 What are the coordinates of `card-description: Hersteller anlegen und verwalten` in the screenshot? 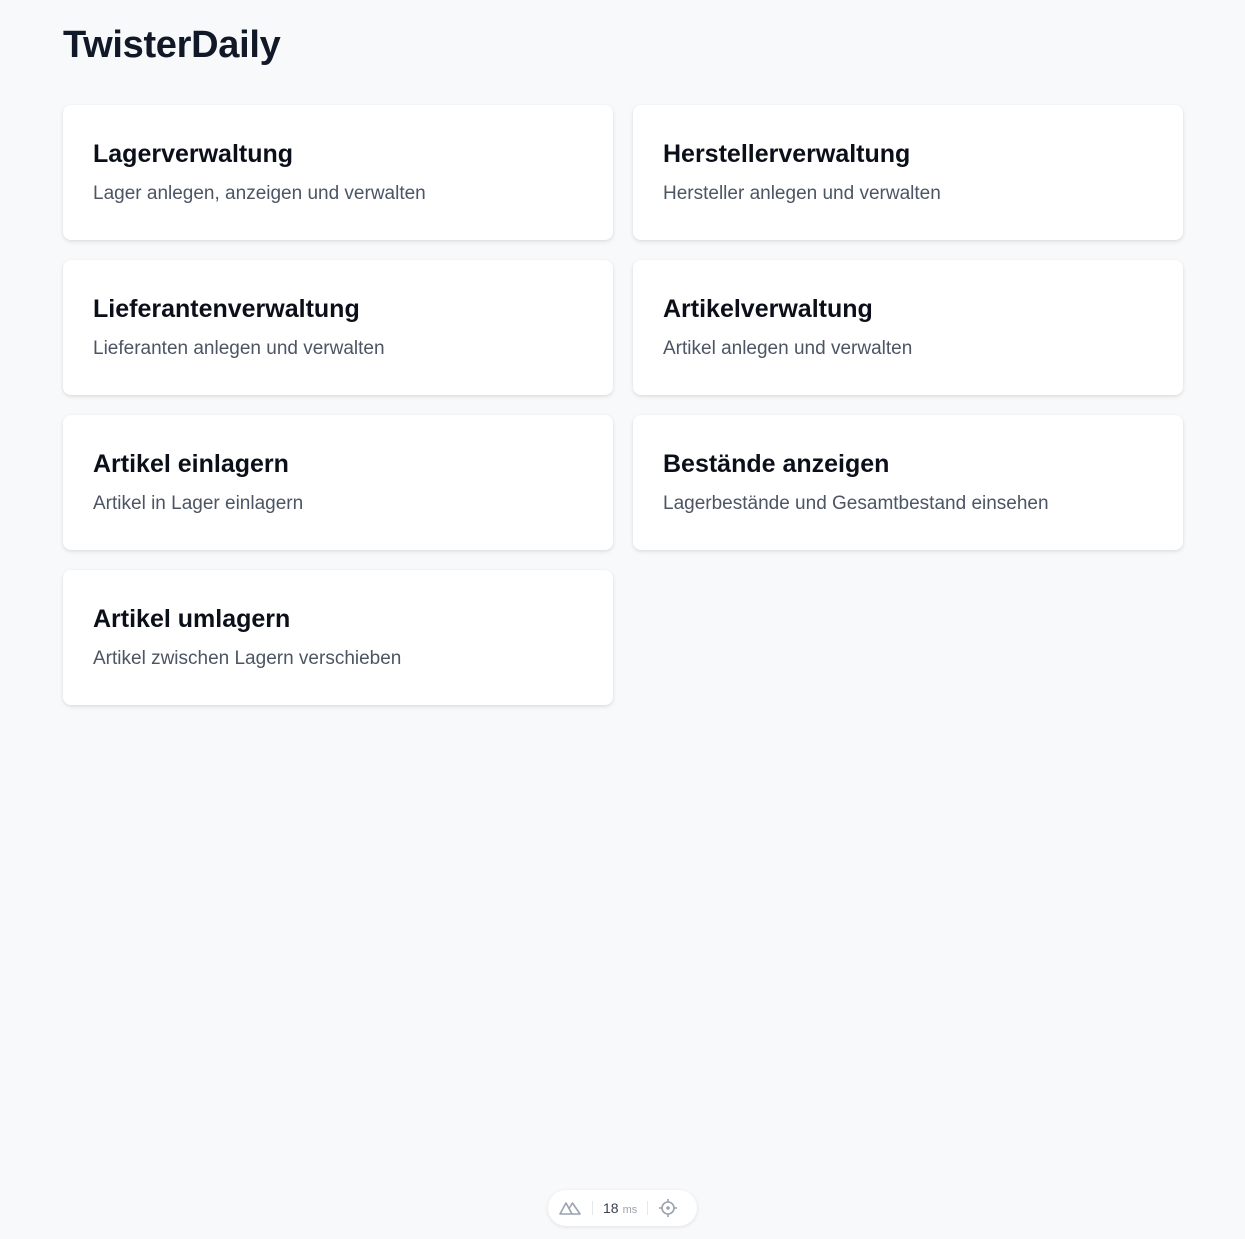 It's located at (802, 193).